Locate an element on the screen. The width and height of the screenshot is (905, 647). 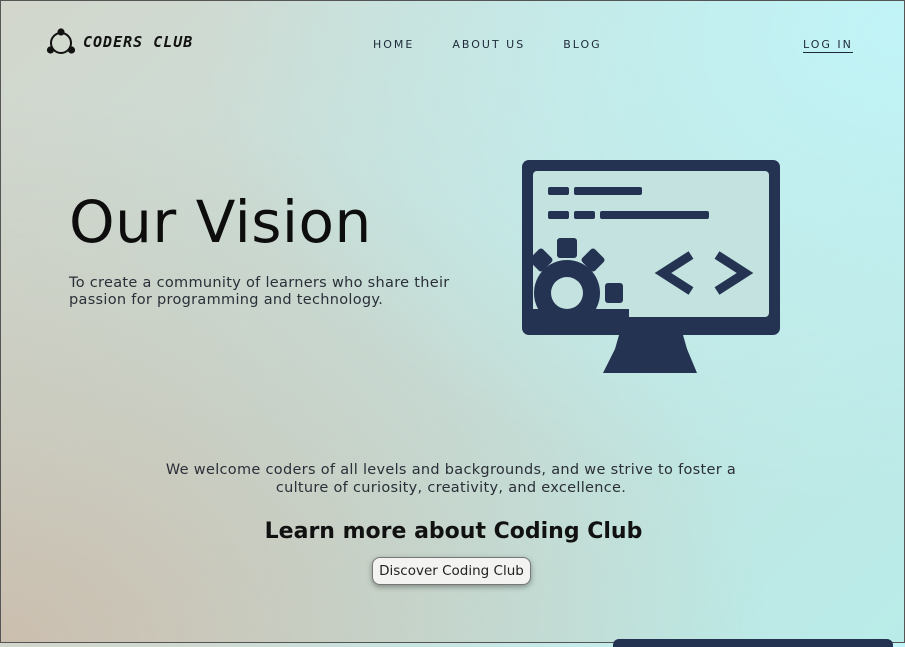
network-nodes-icon is located at coordinates (61, 41).